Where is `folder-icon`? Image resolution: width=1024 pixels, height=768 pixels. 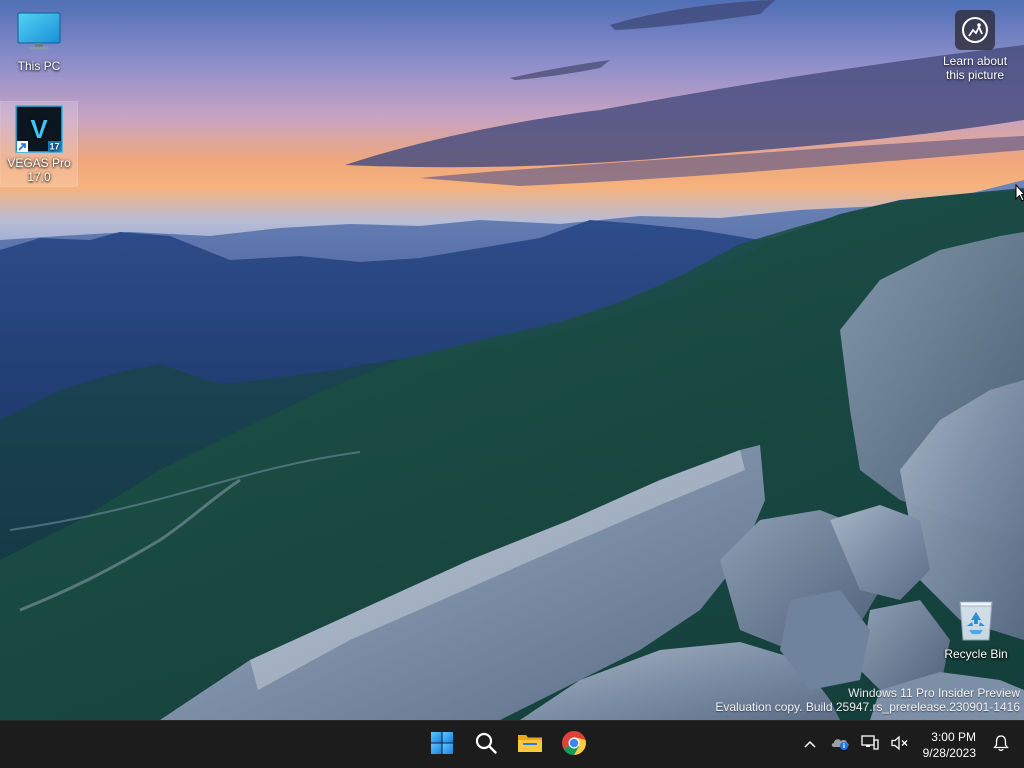 folder-icon is located at coordinates (530, 745).